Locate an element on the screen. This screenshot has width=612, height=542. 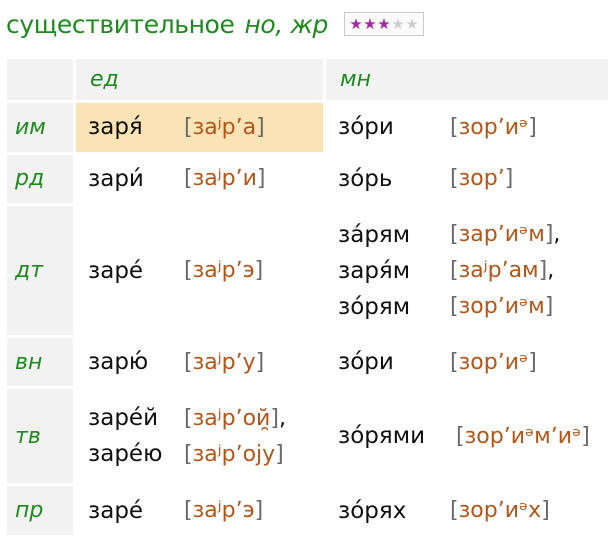
case-label: пр is located at coordinates (40, 510).